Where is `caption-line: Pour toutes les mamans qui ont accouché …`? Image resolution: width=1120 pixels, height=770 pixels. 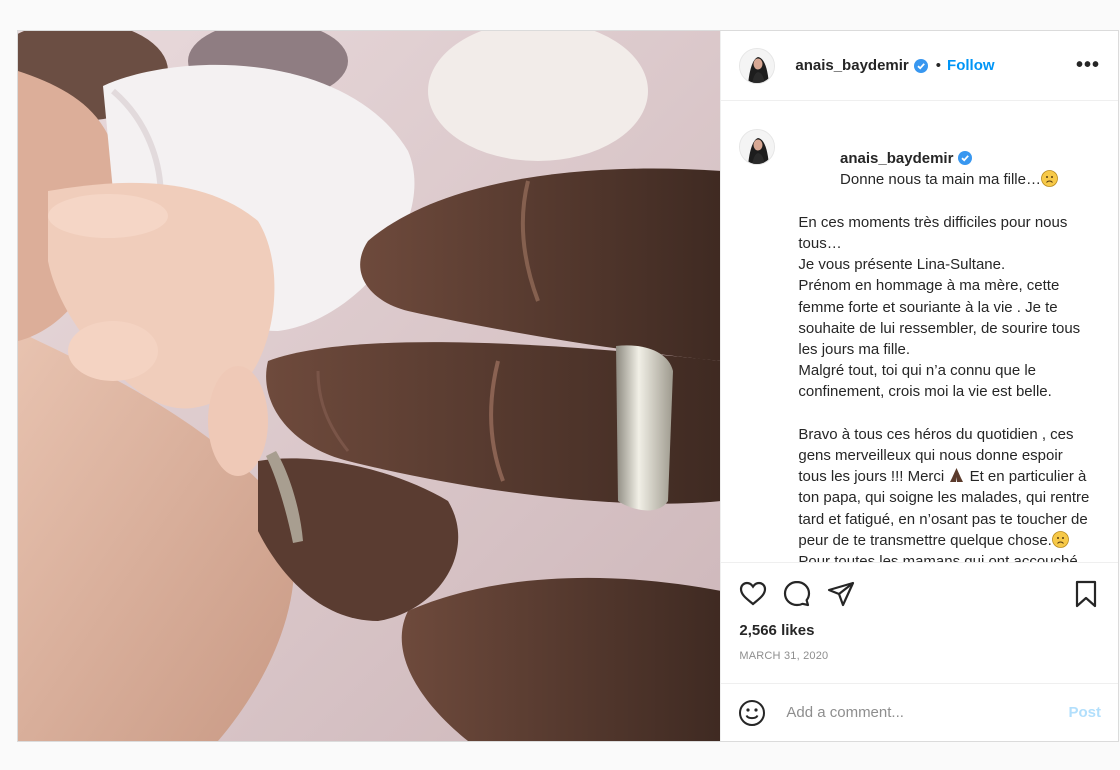
caption-line: Pour toutes les mamans qui ont accouché … is located at coordinates (938, 557).